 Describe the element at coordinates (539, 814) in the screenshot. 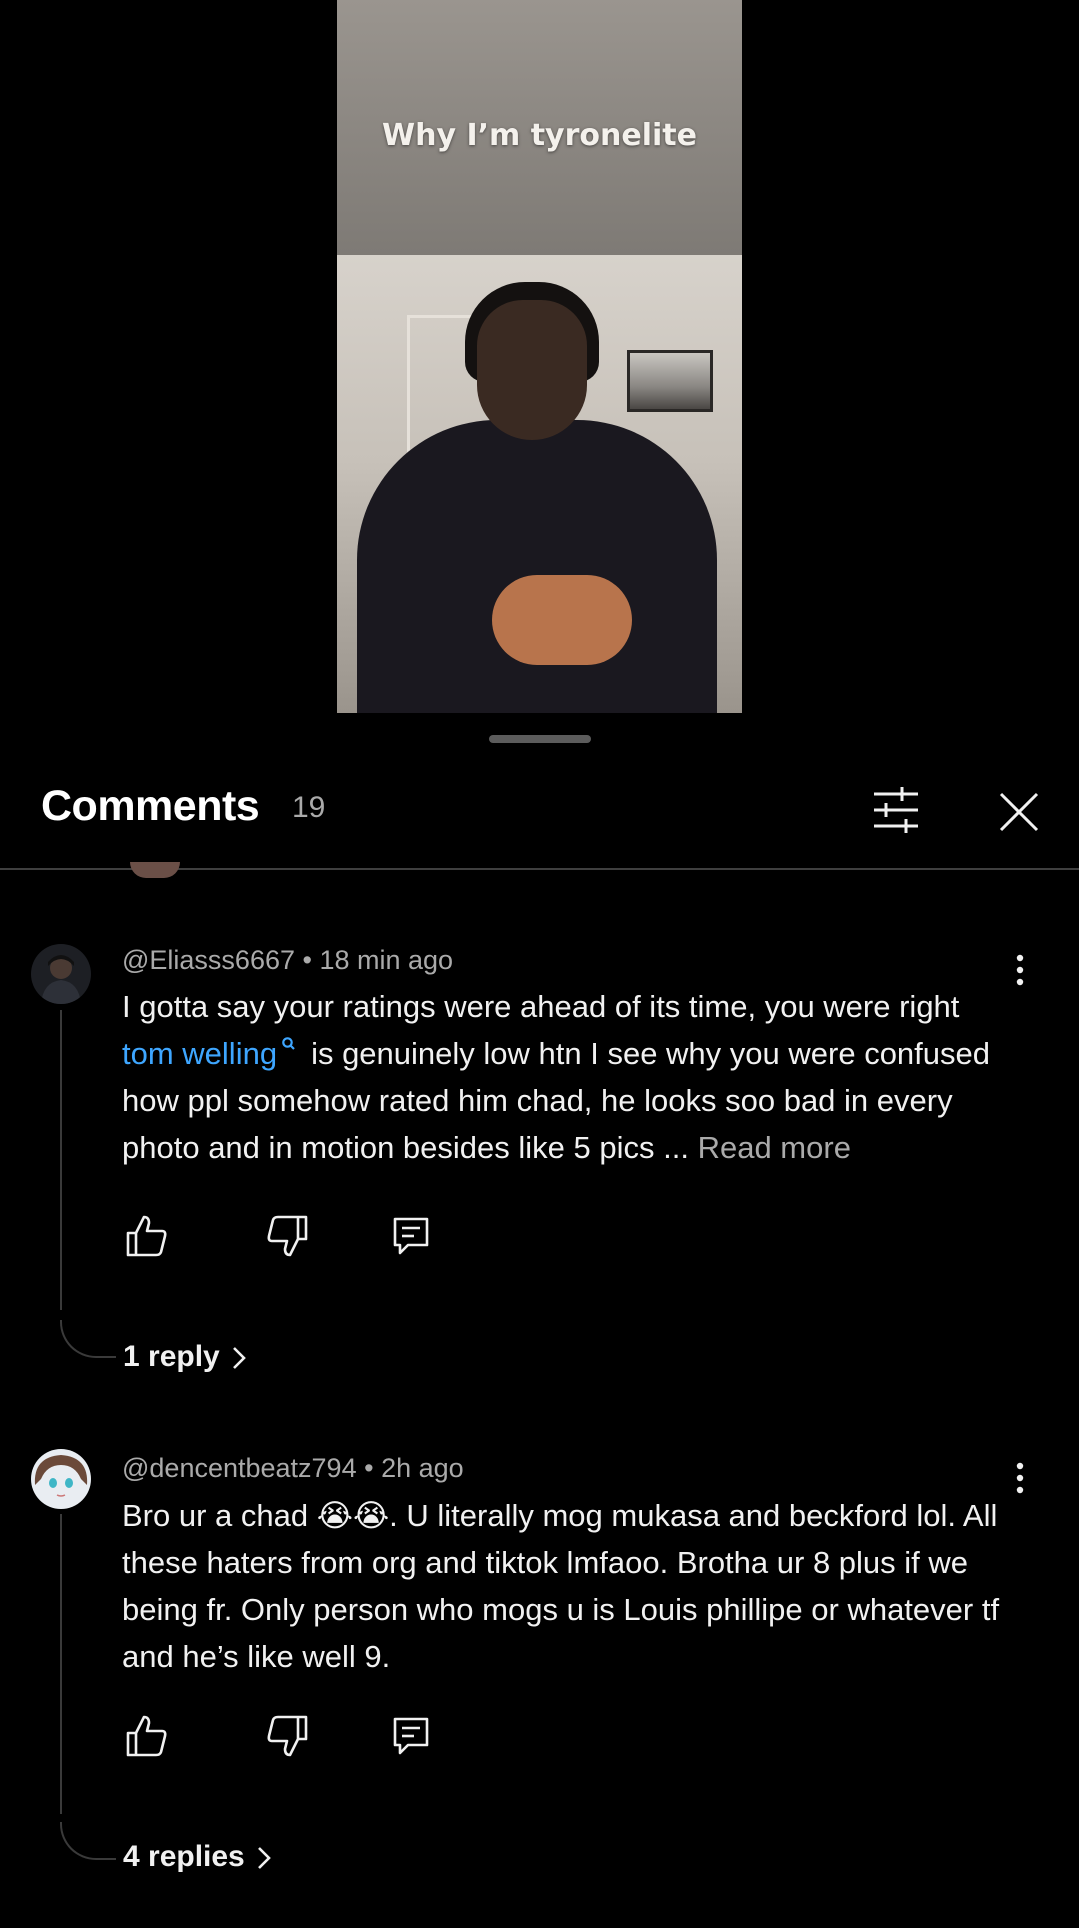

I see `comments-header: Comments 19` at that location.